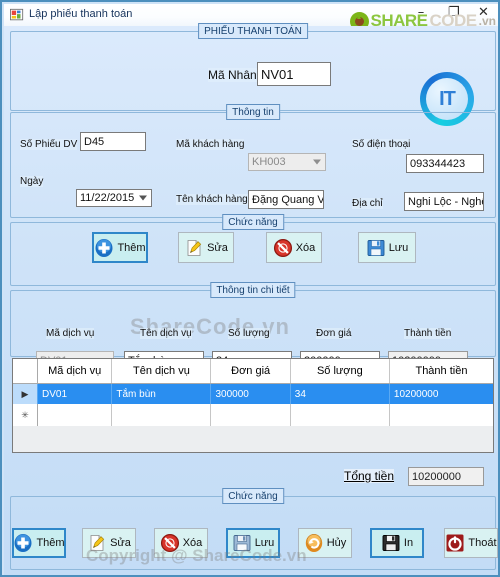 The image size is (500, 577). What do you see at coordinates (455, 543) in the screenshot?
I see `exit-icon` at bounding box center [455, 543].